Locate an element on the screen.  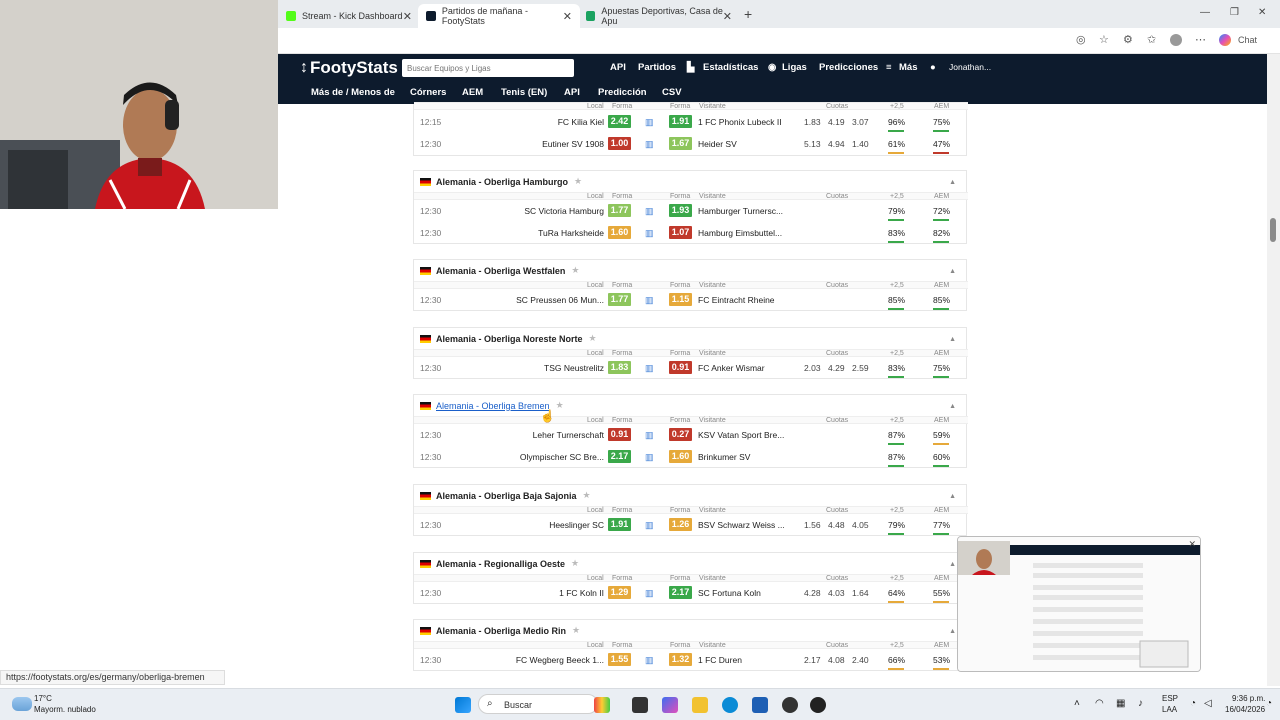
reader-icon: ◎ is located at coordinates (1081, 39).